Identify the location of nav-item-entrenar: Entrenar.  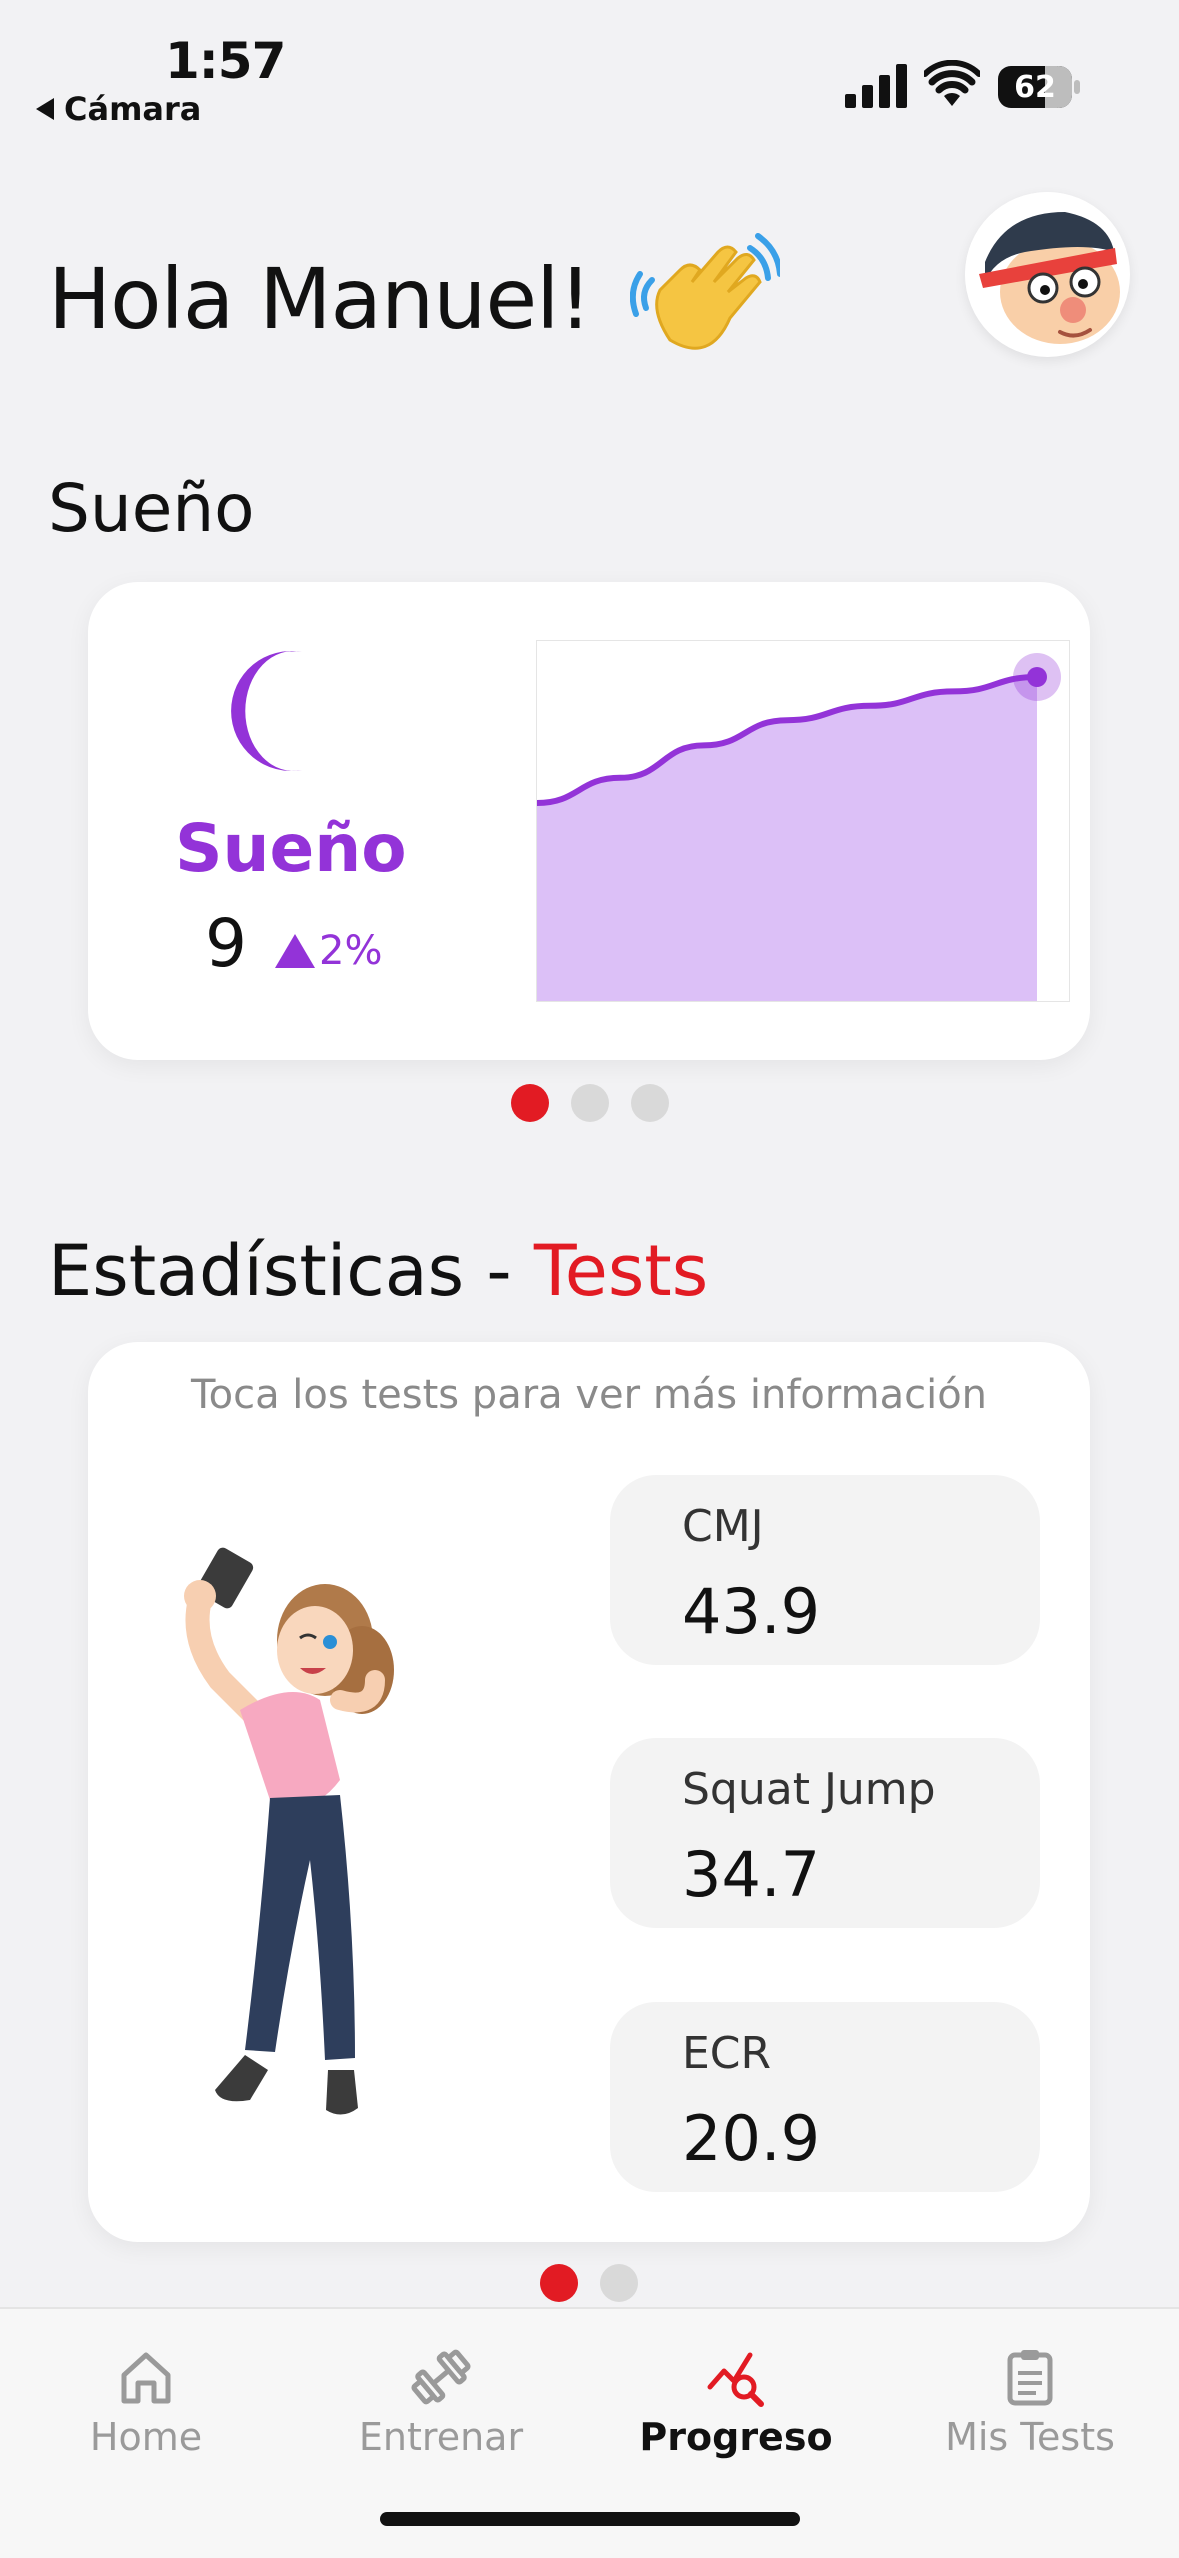
(441, 2403).